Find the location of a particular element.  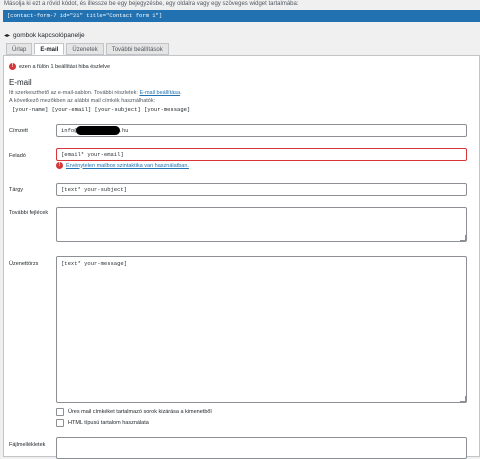

body-label: Üzenettörzs is located at coordinates (24, 264).